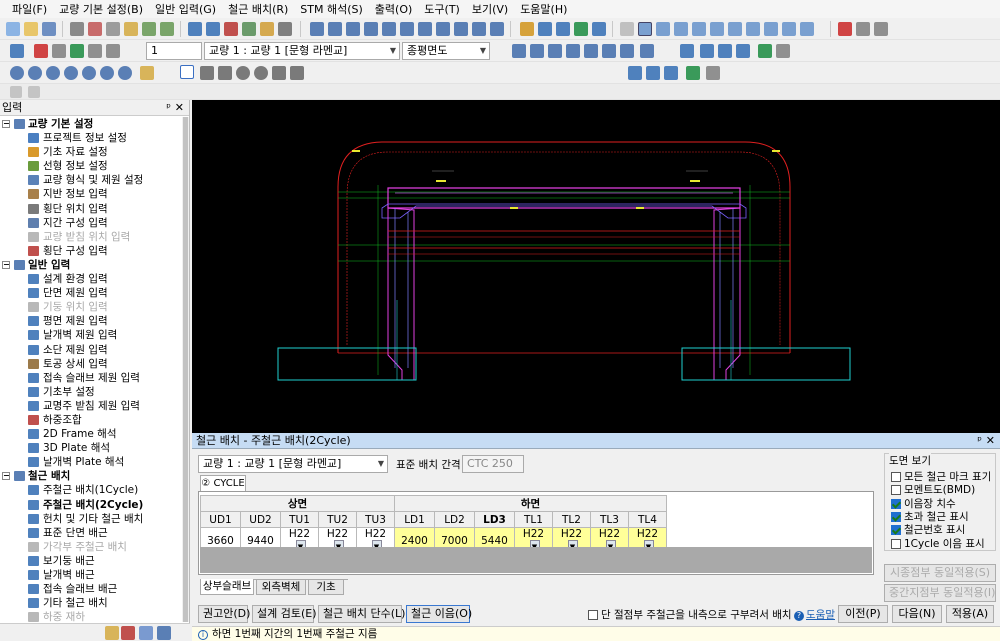 This screenshot has width=1000, height=641. What do you see at coordinates (331, 9) in the screenshot?
I see `menu-item: STM 해석(S)` at bounding box center [331, 9].